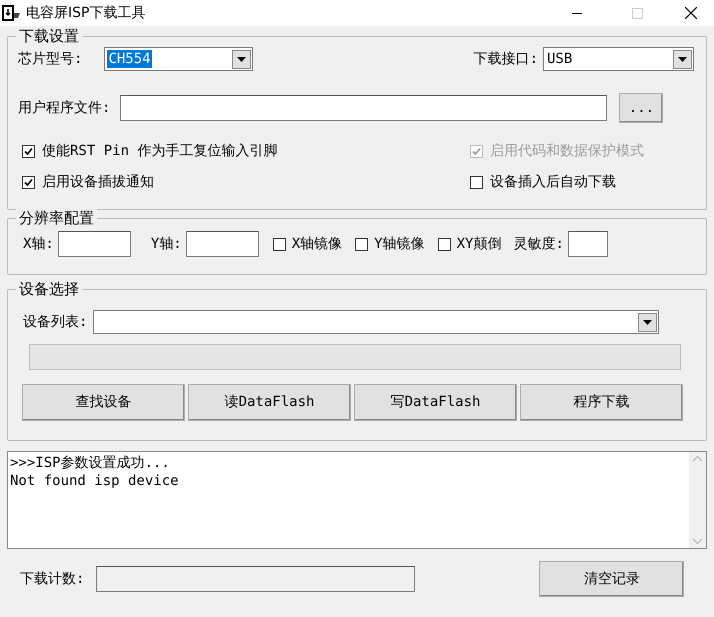 The width and height of the screenshot is (714, 617). I want to click on checkbox-label: 启用代码和数据保护模式, so click(567, 151).